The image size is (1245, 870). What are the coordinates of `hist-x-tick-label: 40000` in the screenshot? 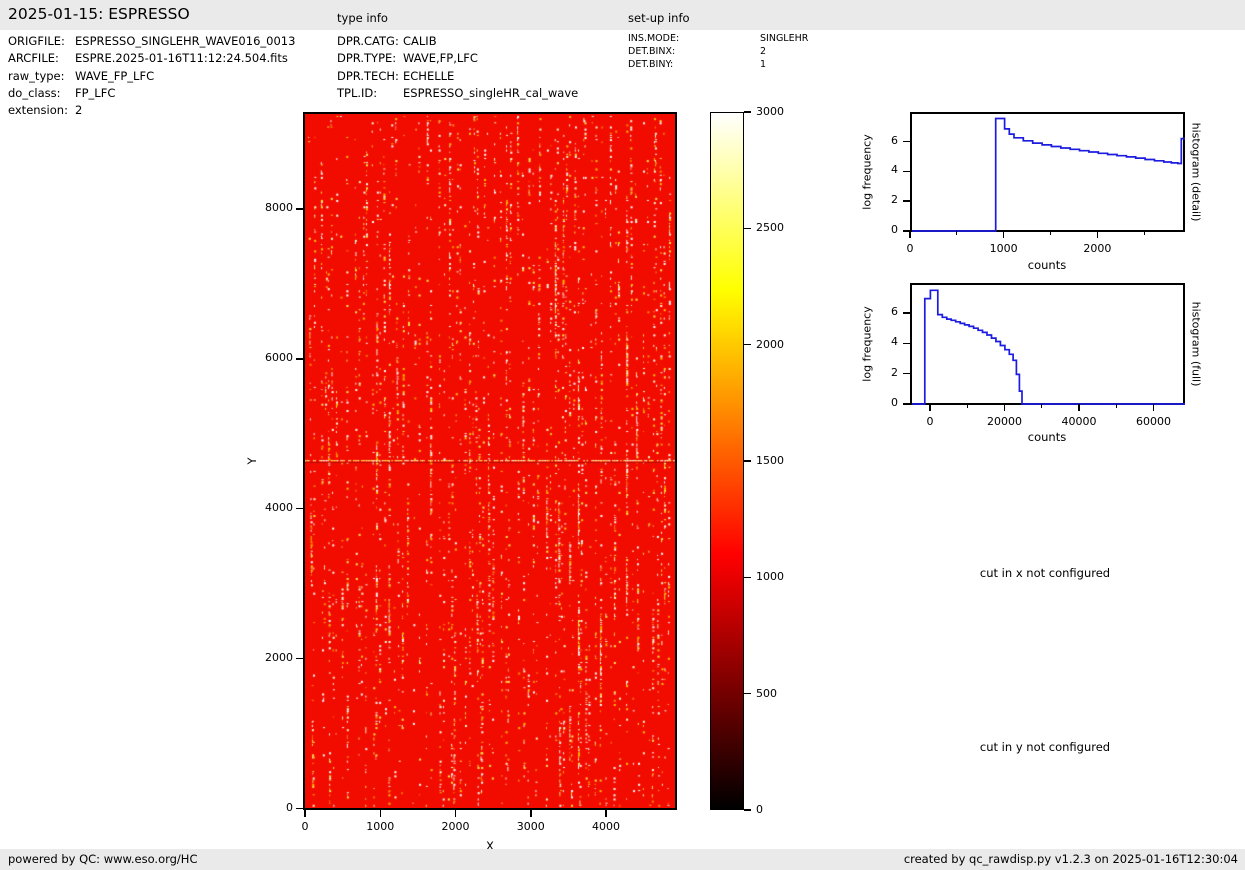 It's located at (1079, 421).